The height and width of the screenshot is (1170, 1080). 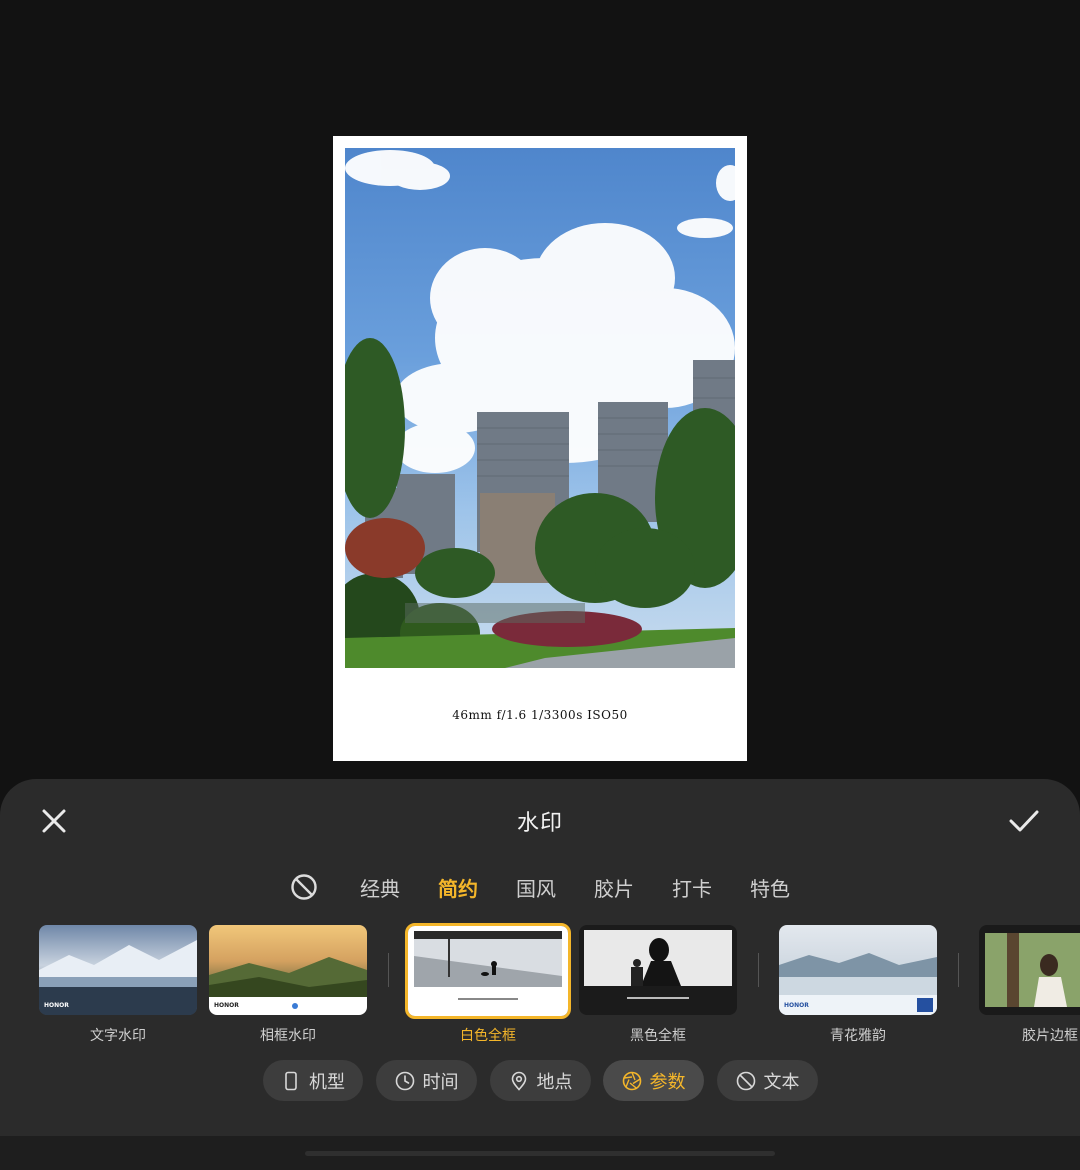 What do you see at coordinates (745, 1080) in the screenshot?
I see `no-text-icon` at bounding box center [745, 1080].